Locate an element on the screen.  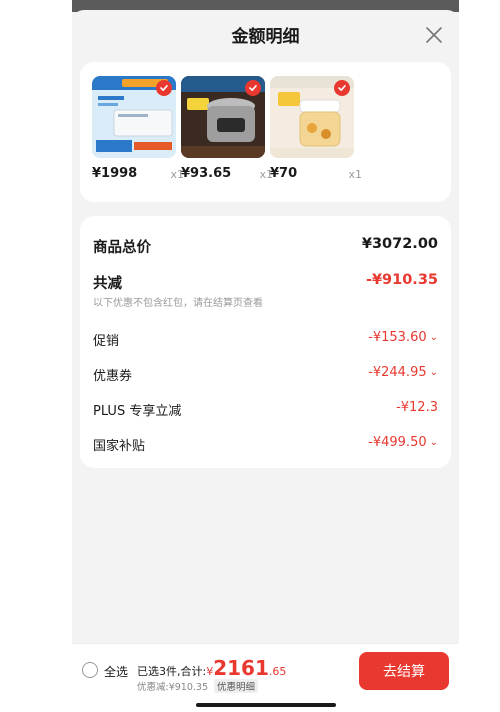
product-price: ¥1998 is located at coordinates (115, 173).